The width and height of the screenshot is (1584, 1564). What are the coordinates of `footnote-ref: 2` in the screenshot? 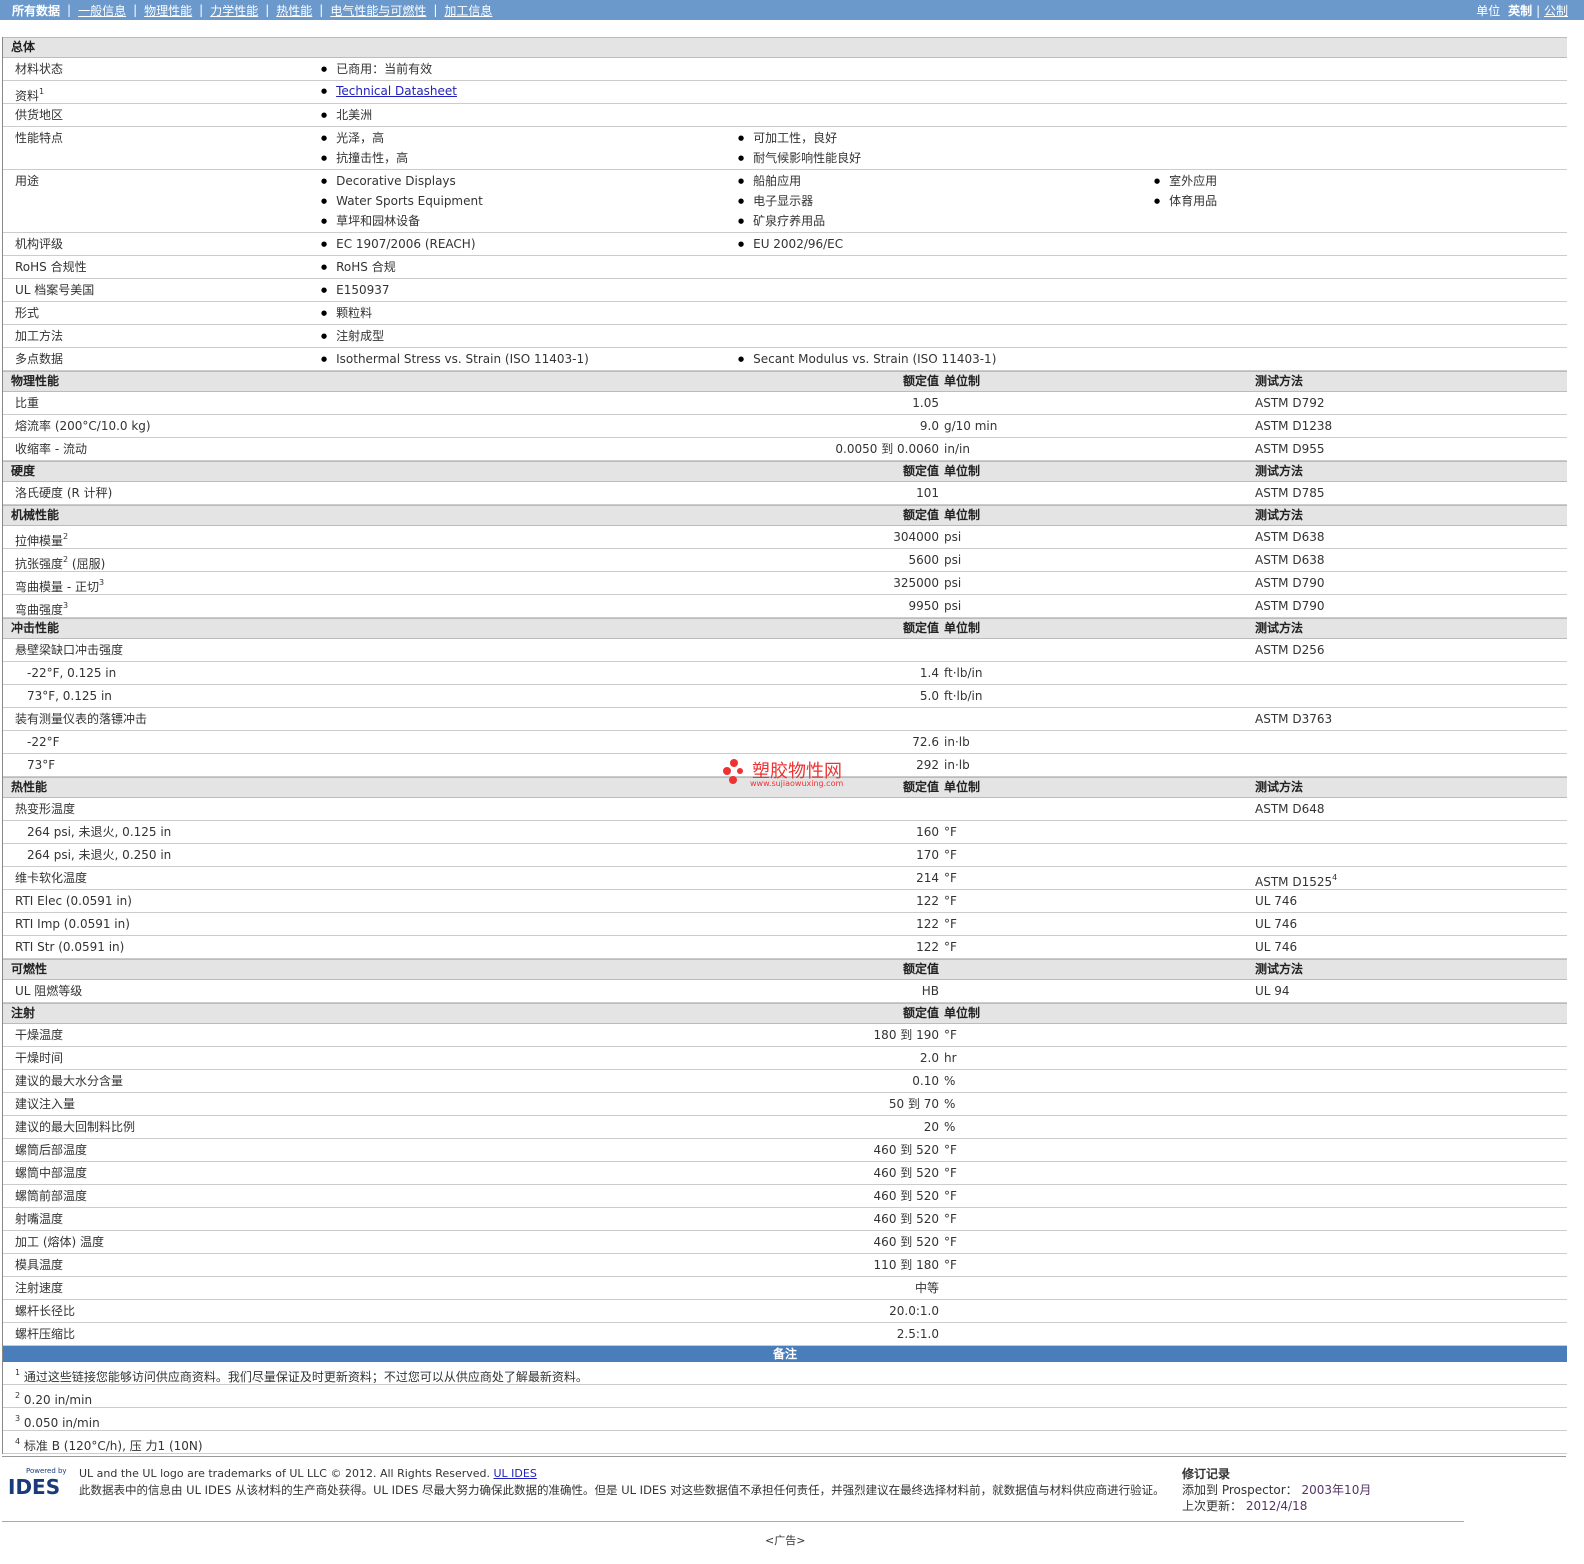 It's located at (66, 536).